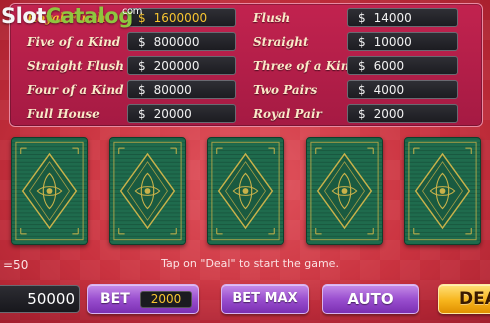 This screenshot has width=490, height=323. Describe the element at coordinates (402, 17) in the screenshot. I see `payout-flush: $14000` at that location.